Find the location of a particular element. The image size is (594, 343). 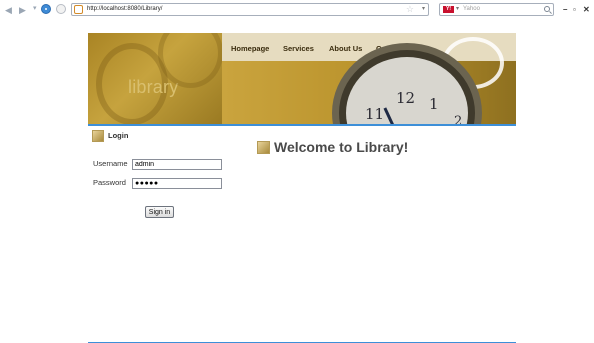

login-title: Login is located at coordinates (118, 135).